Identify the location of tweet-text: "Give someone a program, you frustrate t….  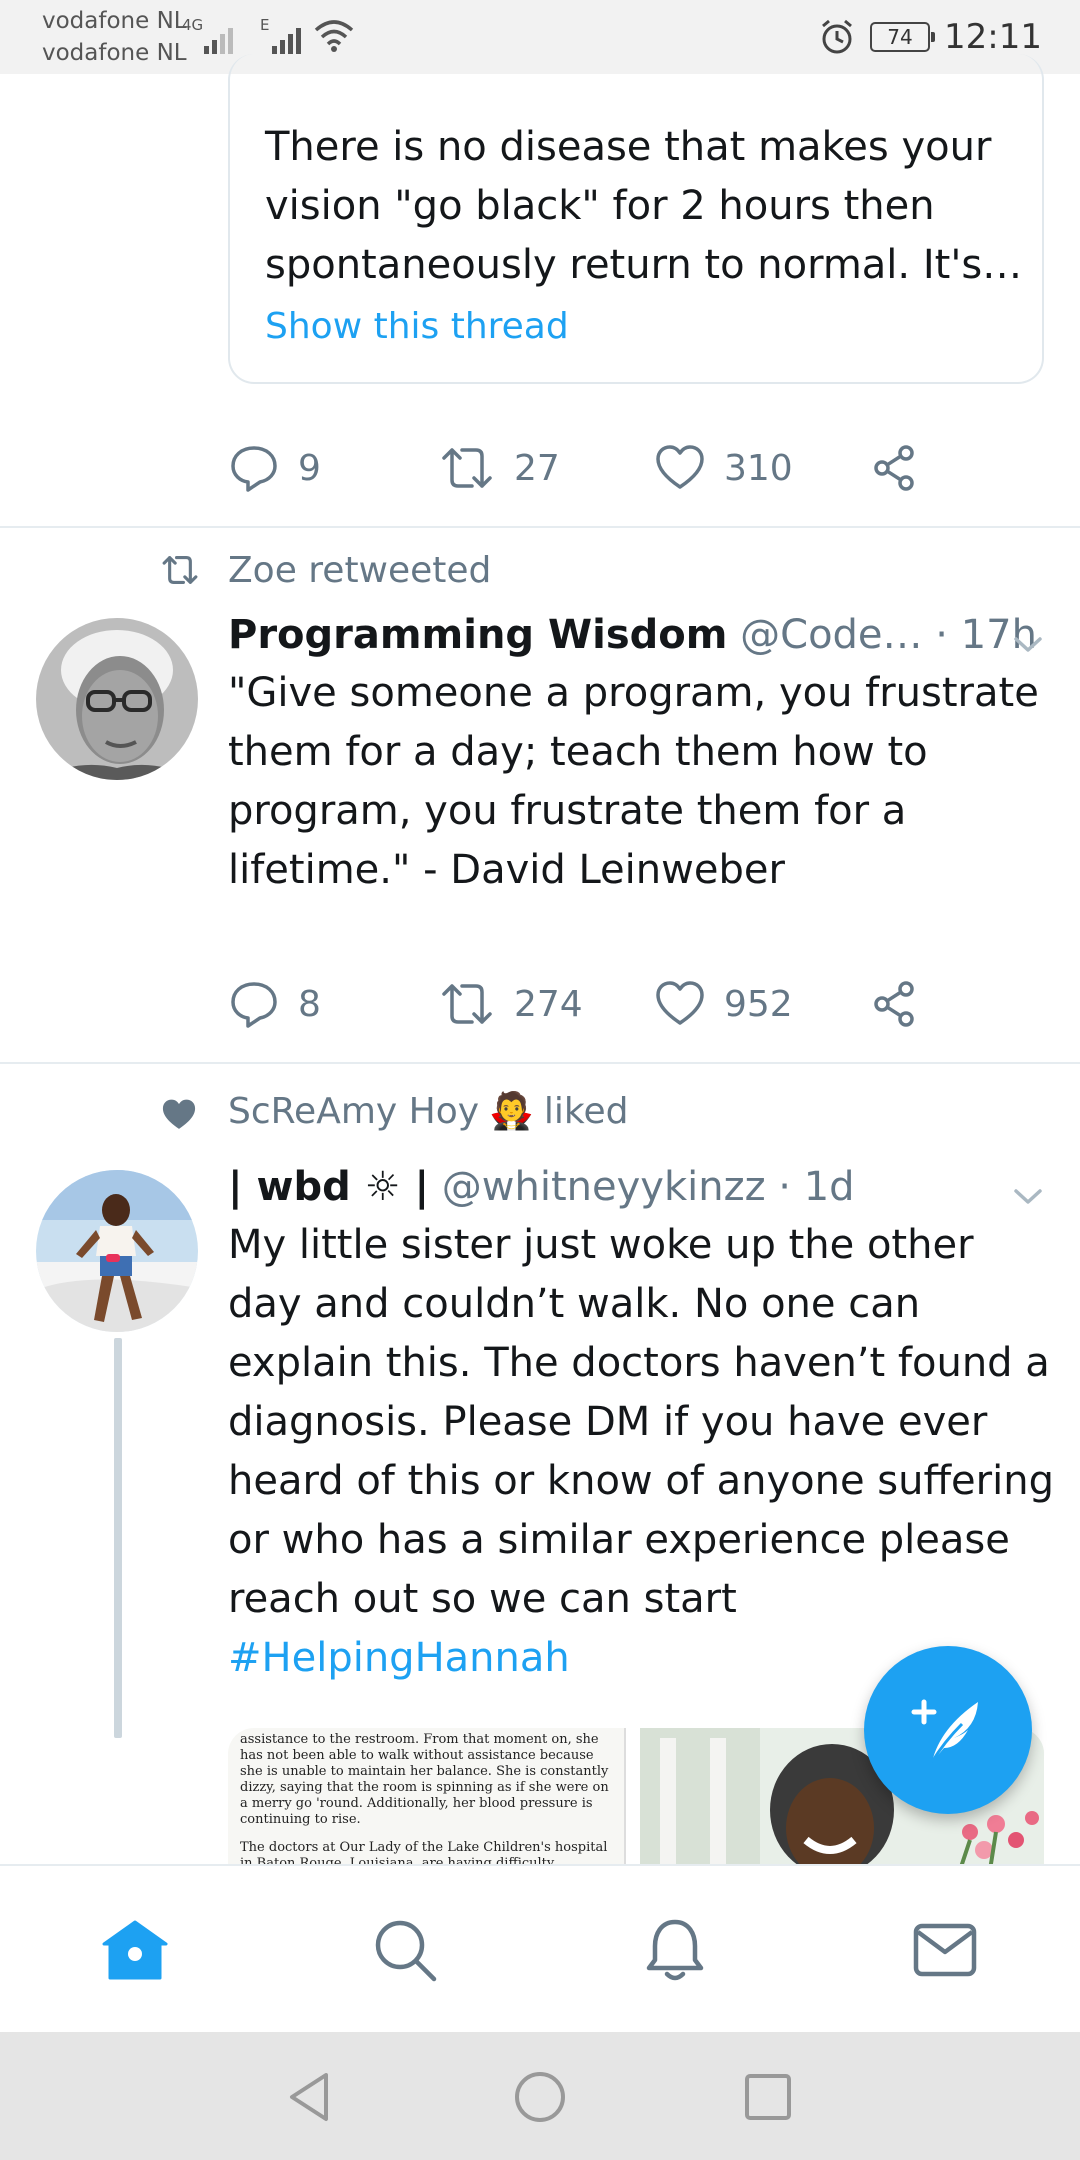
(633, 781).